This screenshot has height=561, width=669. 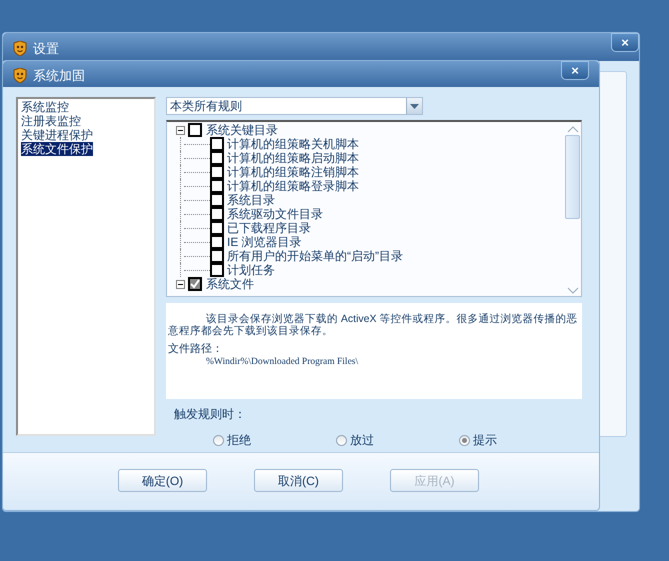 I want to click on tree-node: 已下载程序目录, so click(x=269, y=228).